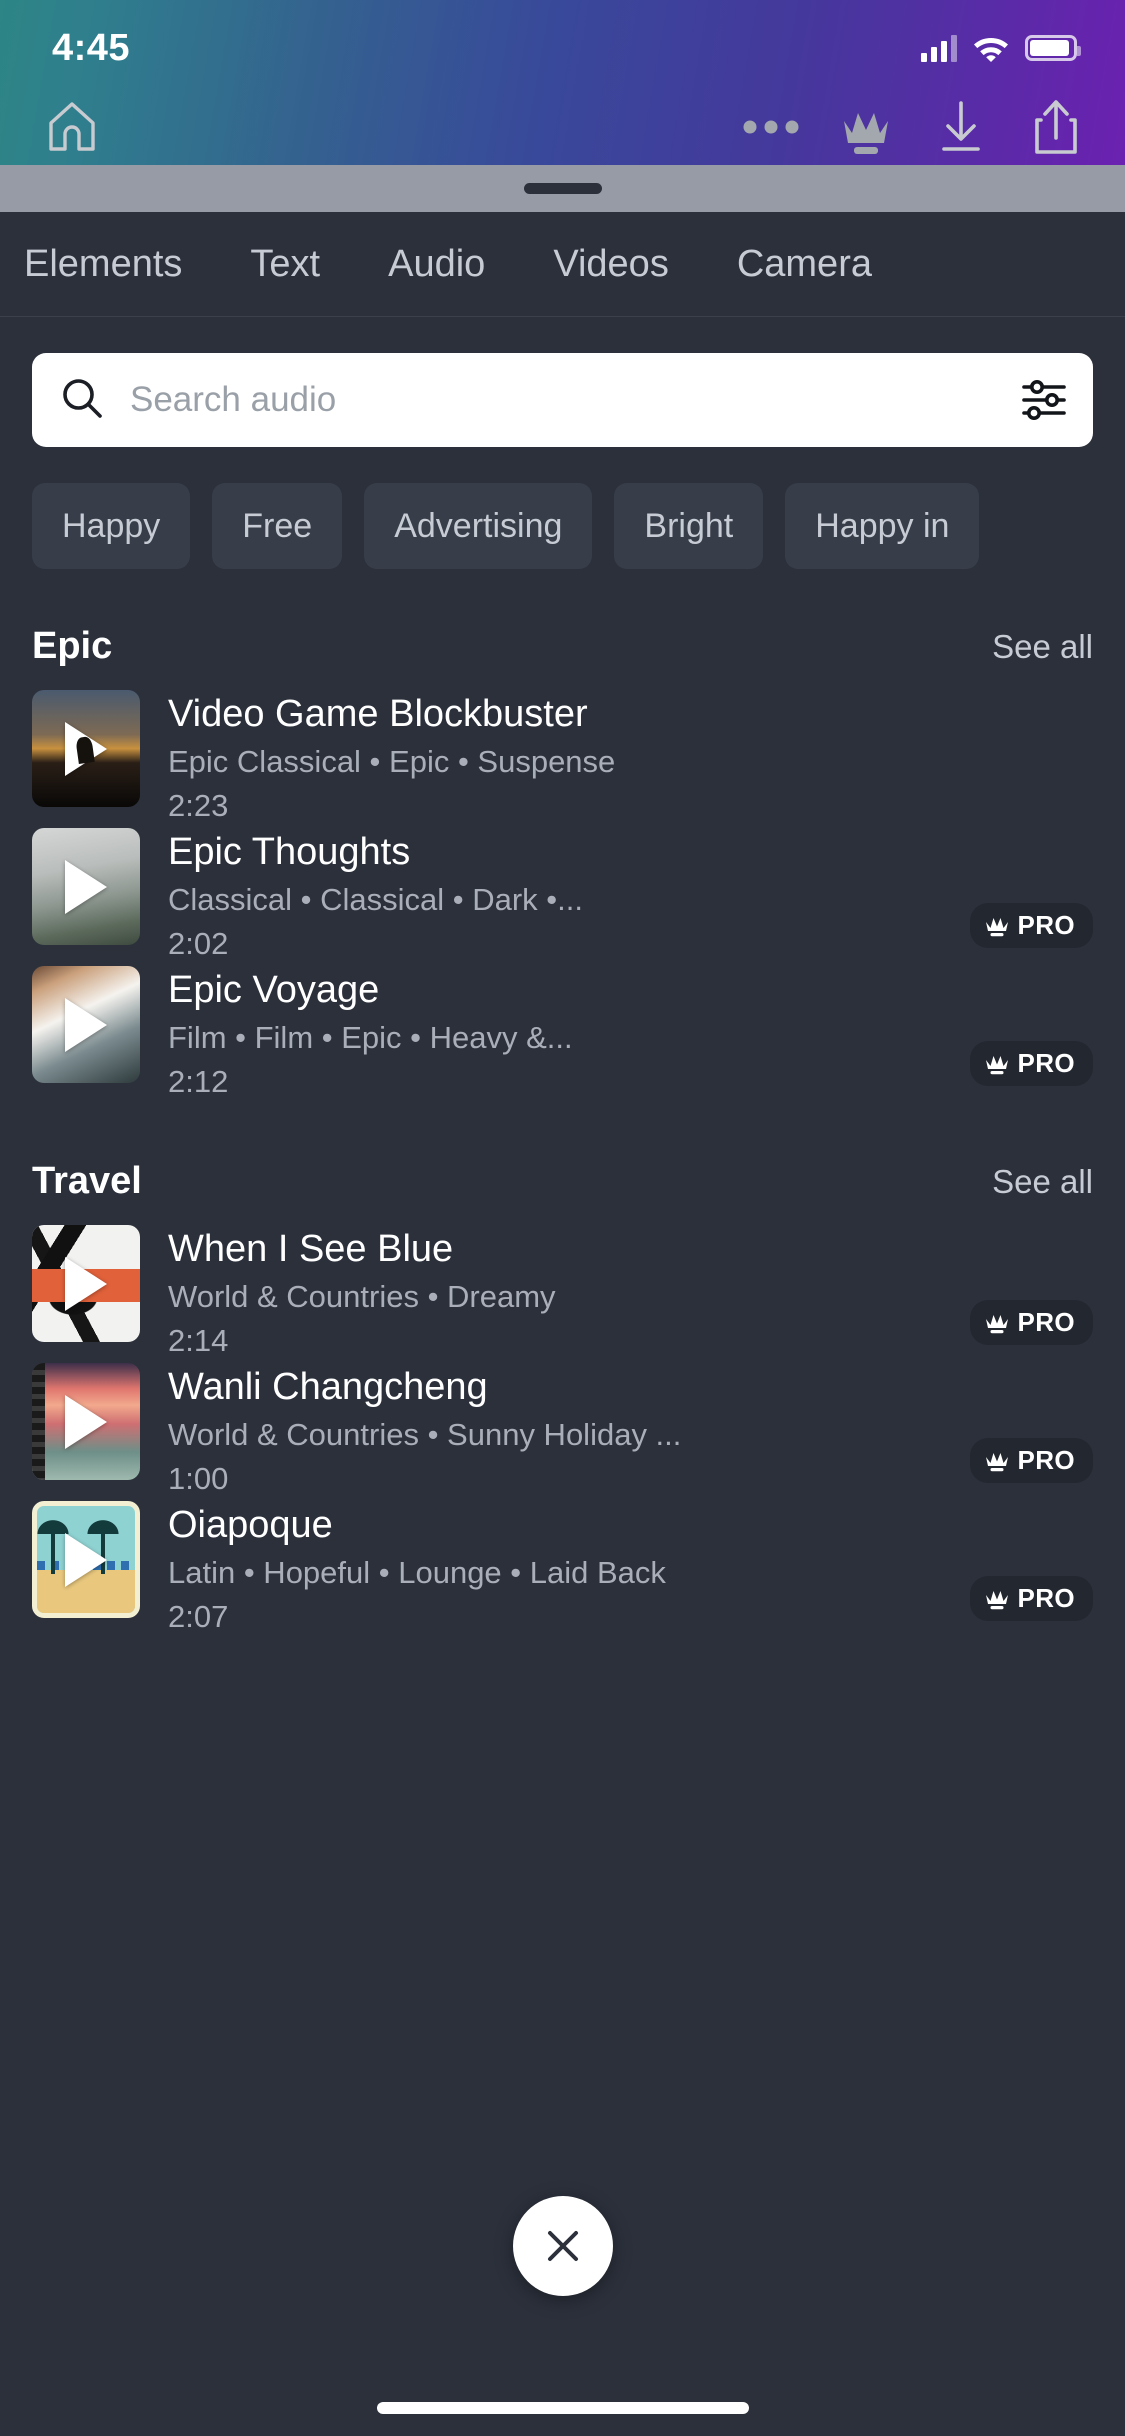  Describe the element at coordinates (274, 990) in the screenshot. I see `track-title: Epic Voyage` at that location.